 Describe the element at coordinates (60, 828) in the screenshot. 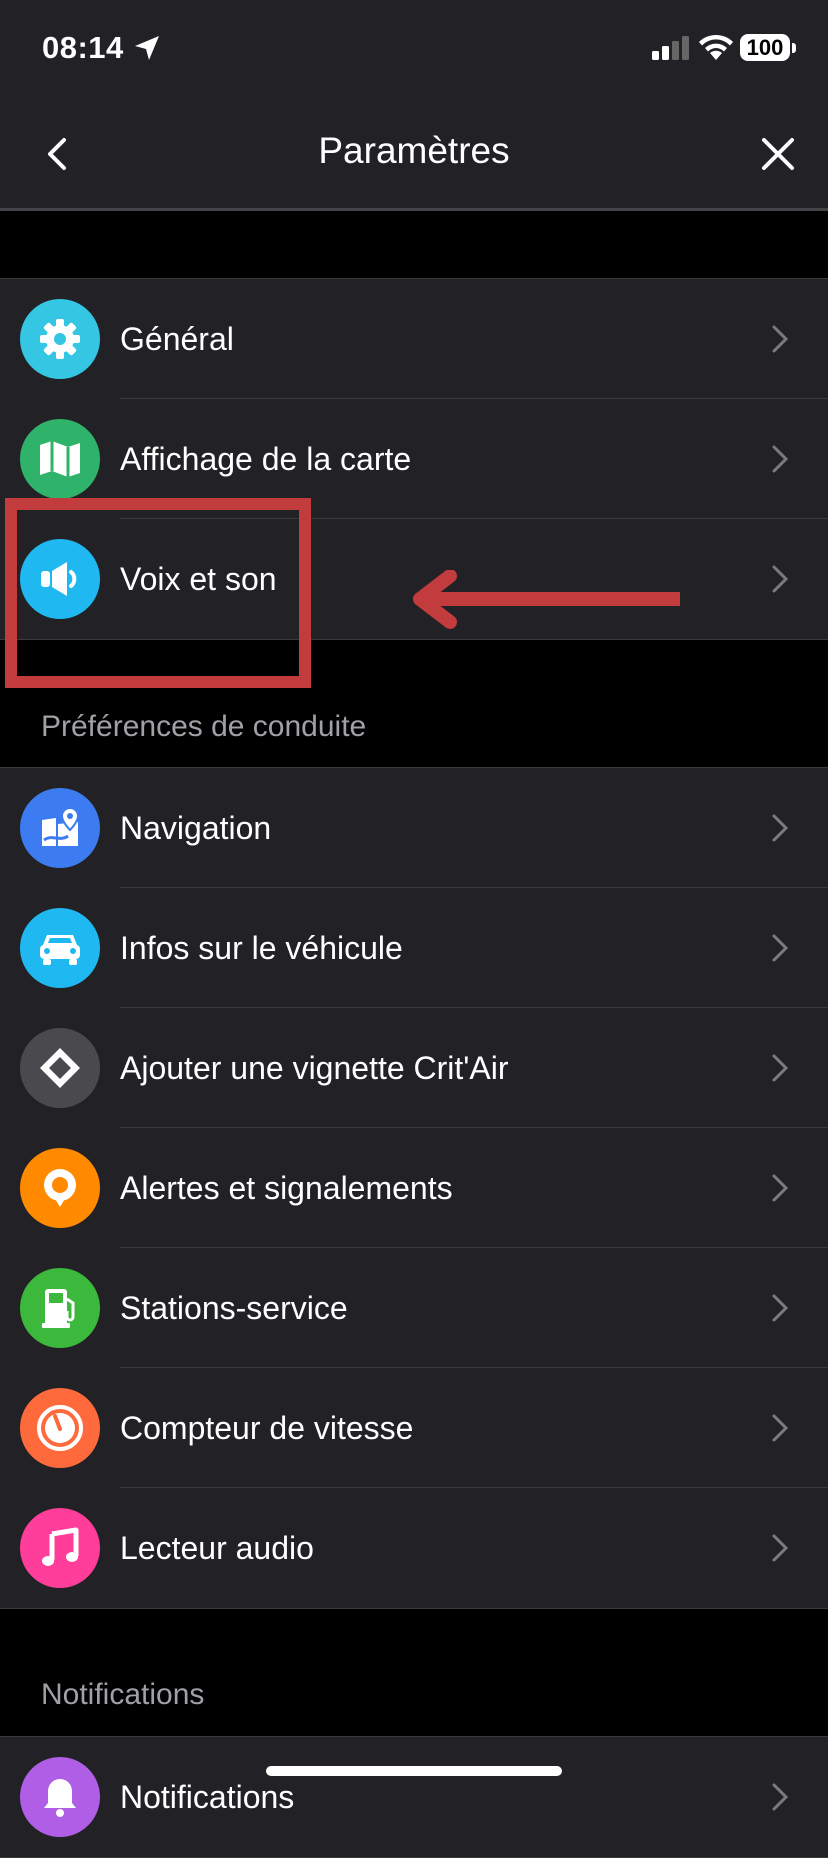

I see `navigation-map-icon` at that location.